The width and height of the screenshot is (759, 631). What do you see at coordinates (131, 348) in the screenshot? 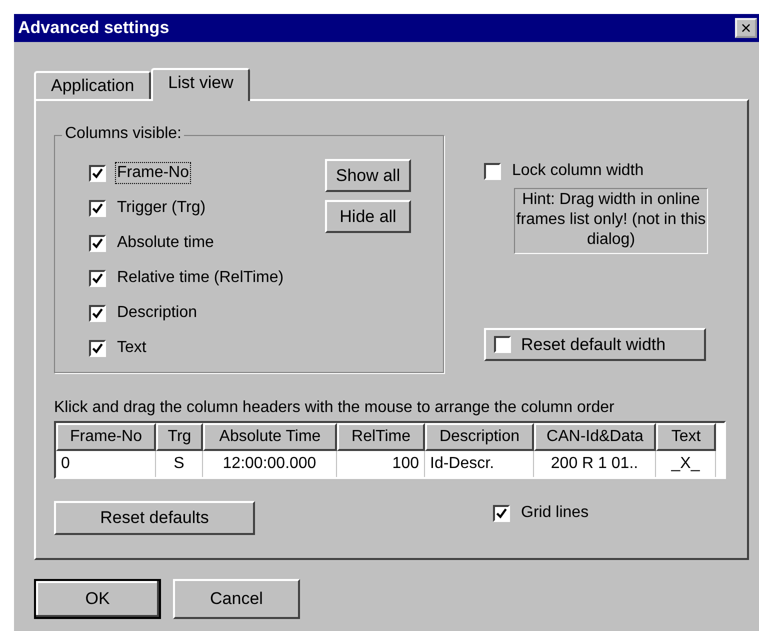
I see `checkbox-label: Text` at bounding box center [131, 348].